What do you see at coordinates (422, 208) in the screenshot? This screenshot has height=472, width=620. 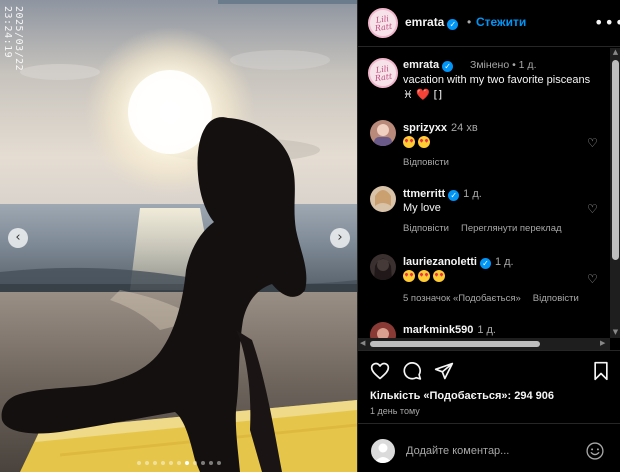 I see `comment-text: My love` at bounding box center [422, 208].